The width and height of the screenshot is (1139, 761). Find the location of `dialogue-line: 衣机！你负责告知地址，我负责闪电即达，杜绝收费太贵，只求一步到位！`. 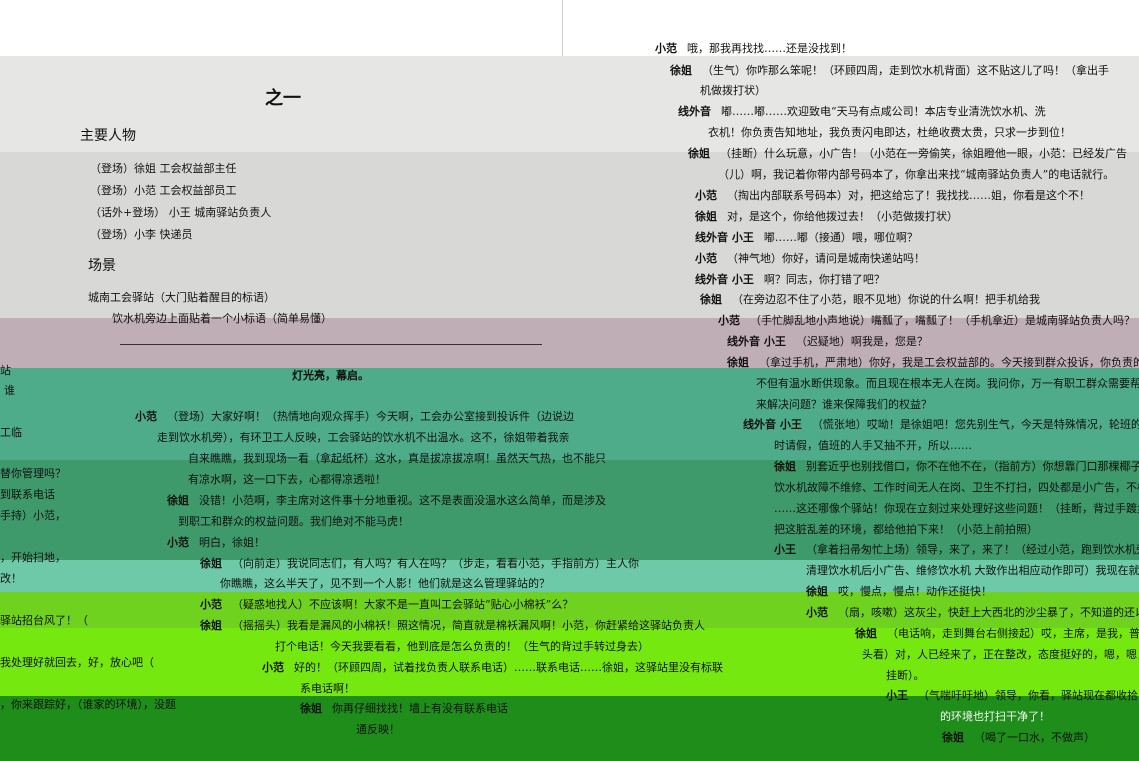

dialogue-line: 衣机！你负责告知地址，我负责闪电即达，杜绝收费太贵，只求一步到位！ is located at coordinates (889, 133).